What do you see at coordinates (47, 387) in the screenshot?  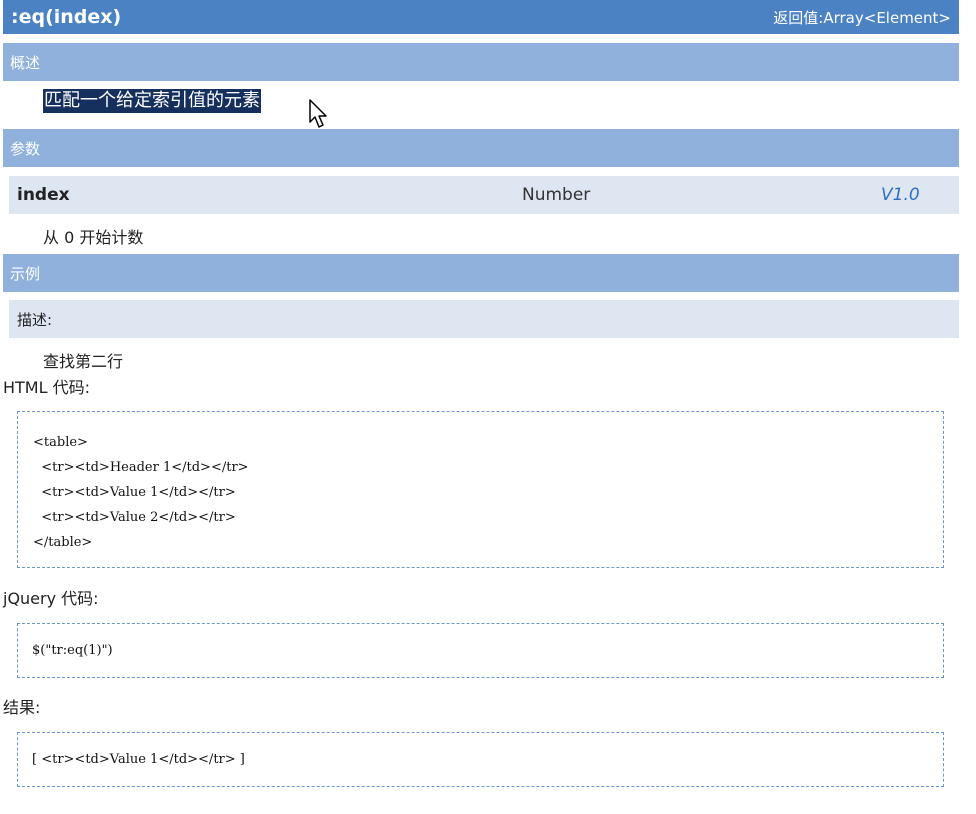 I see `html-code-label: HTML 代码:` at bounding box center [47, 387].